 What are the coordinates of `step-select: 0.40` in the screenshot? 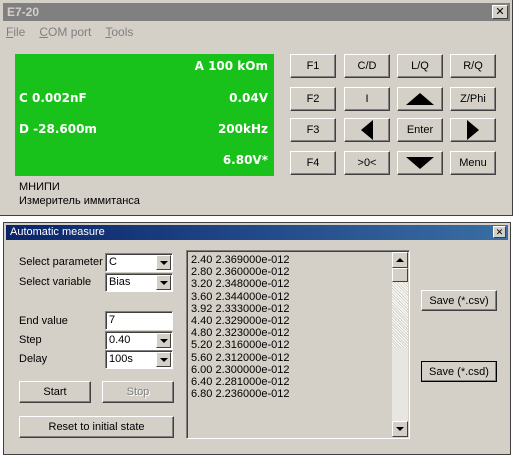 It's located at (139, 340).